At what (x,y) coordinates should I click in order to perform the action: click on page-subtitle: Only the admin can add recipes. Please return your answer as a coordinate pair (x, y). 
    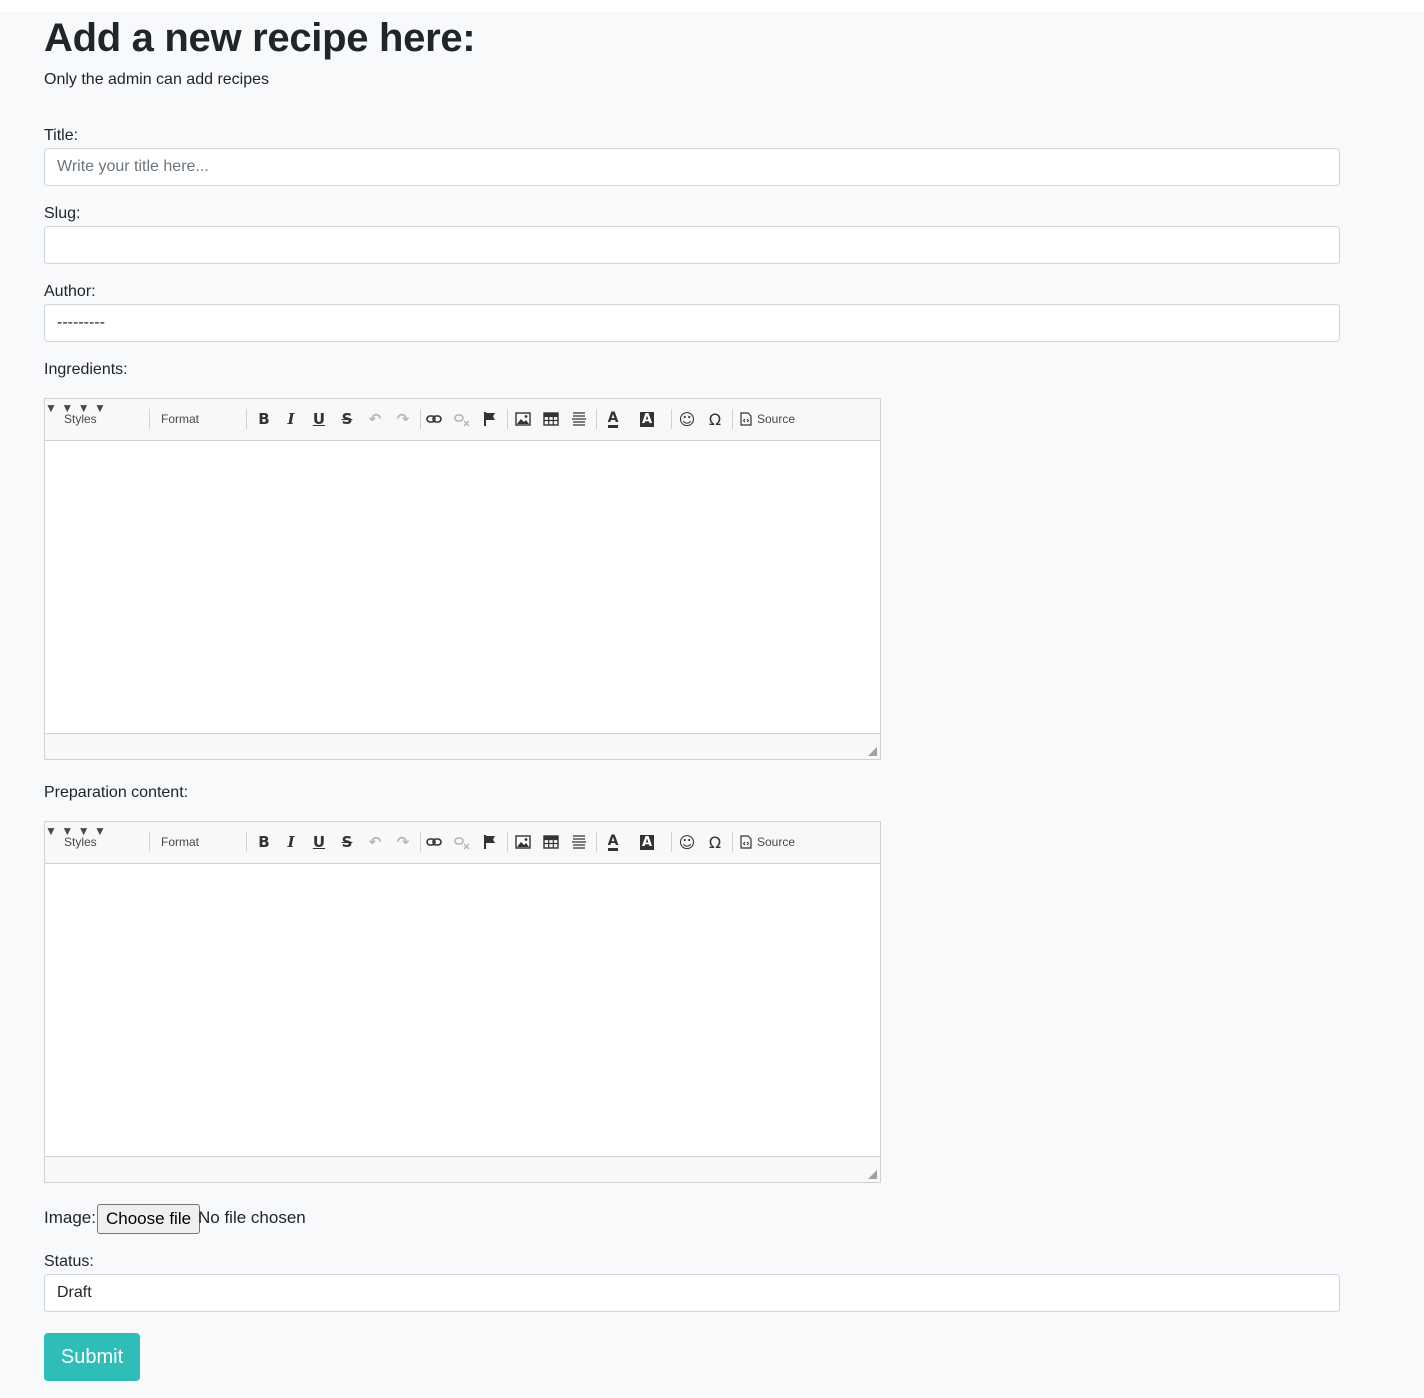
    Looking at the image, I should click on (157, 79).